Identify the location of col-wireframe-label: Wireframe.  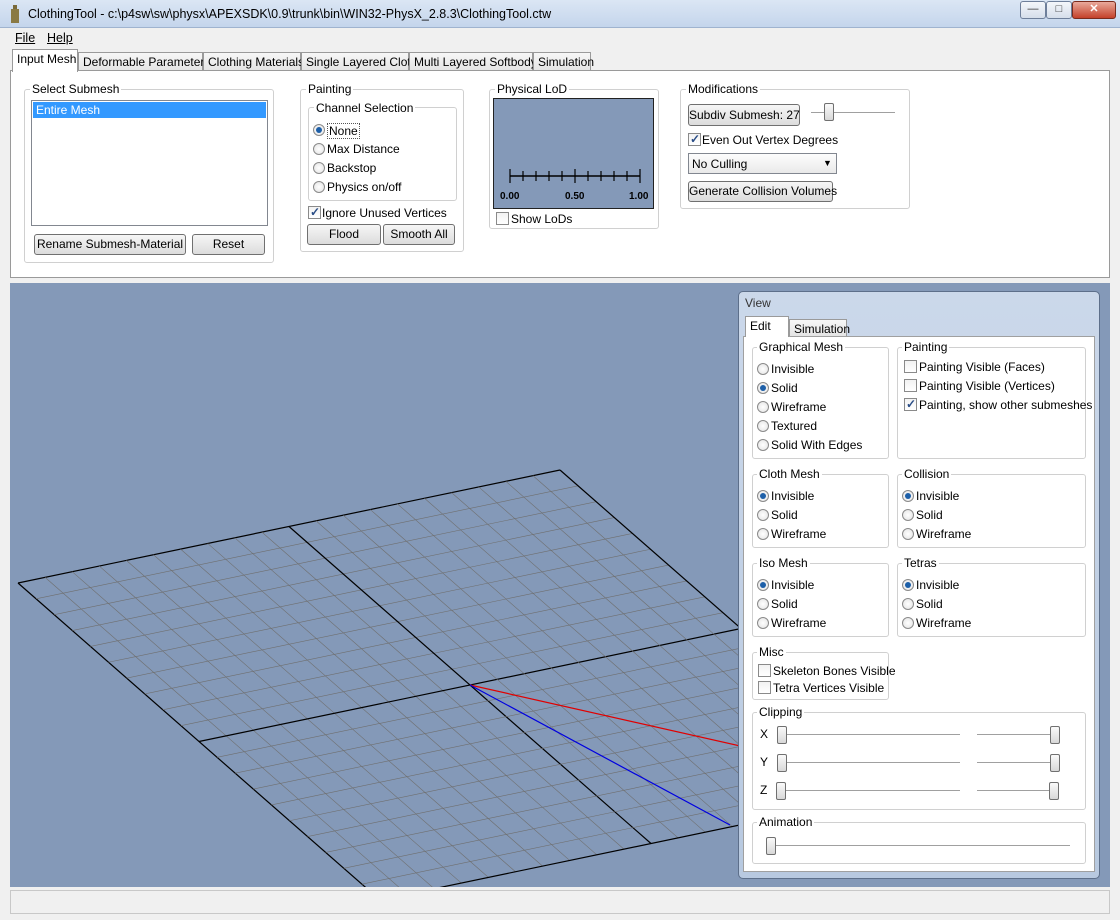
(944, 534).